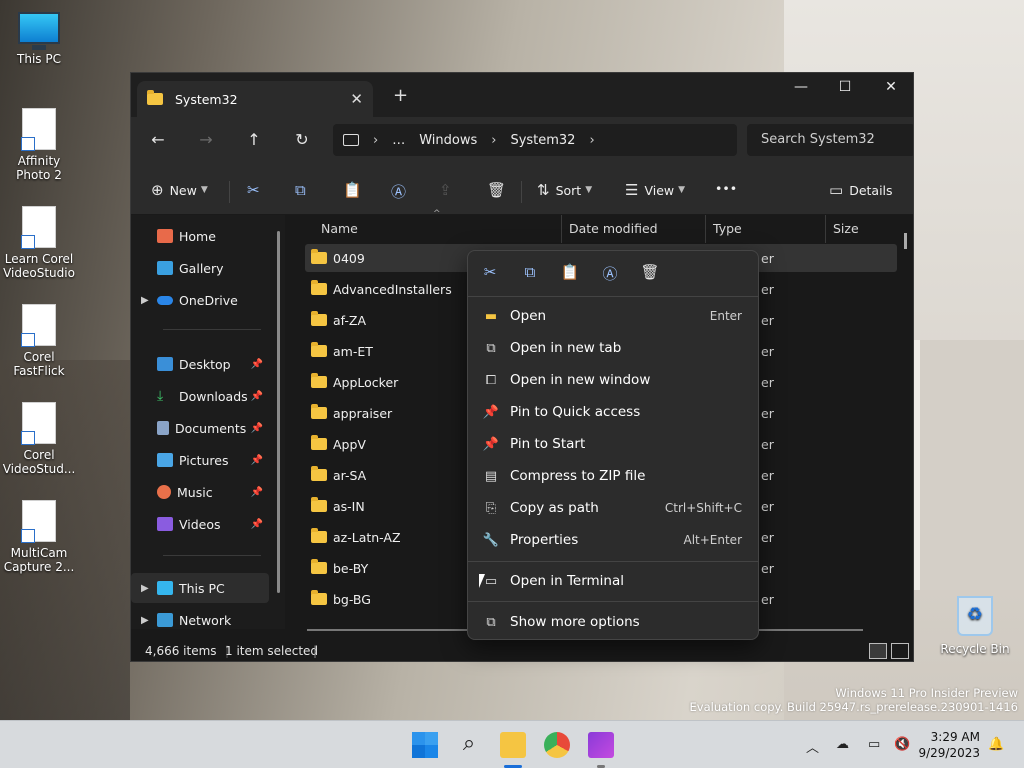 The width and height of the screenshot is (1024, 768). Describe the element at coordinates (181, 651) in the screenshot. I see `item-count: 4,666 items` at that location.